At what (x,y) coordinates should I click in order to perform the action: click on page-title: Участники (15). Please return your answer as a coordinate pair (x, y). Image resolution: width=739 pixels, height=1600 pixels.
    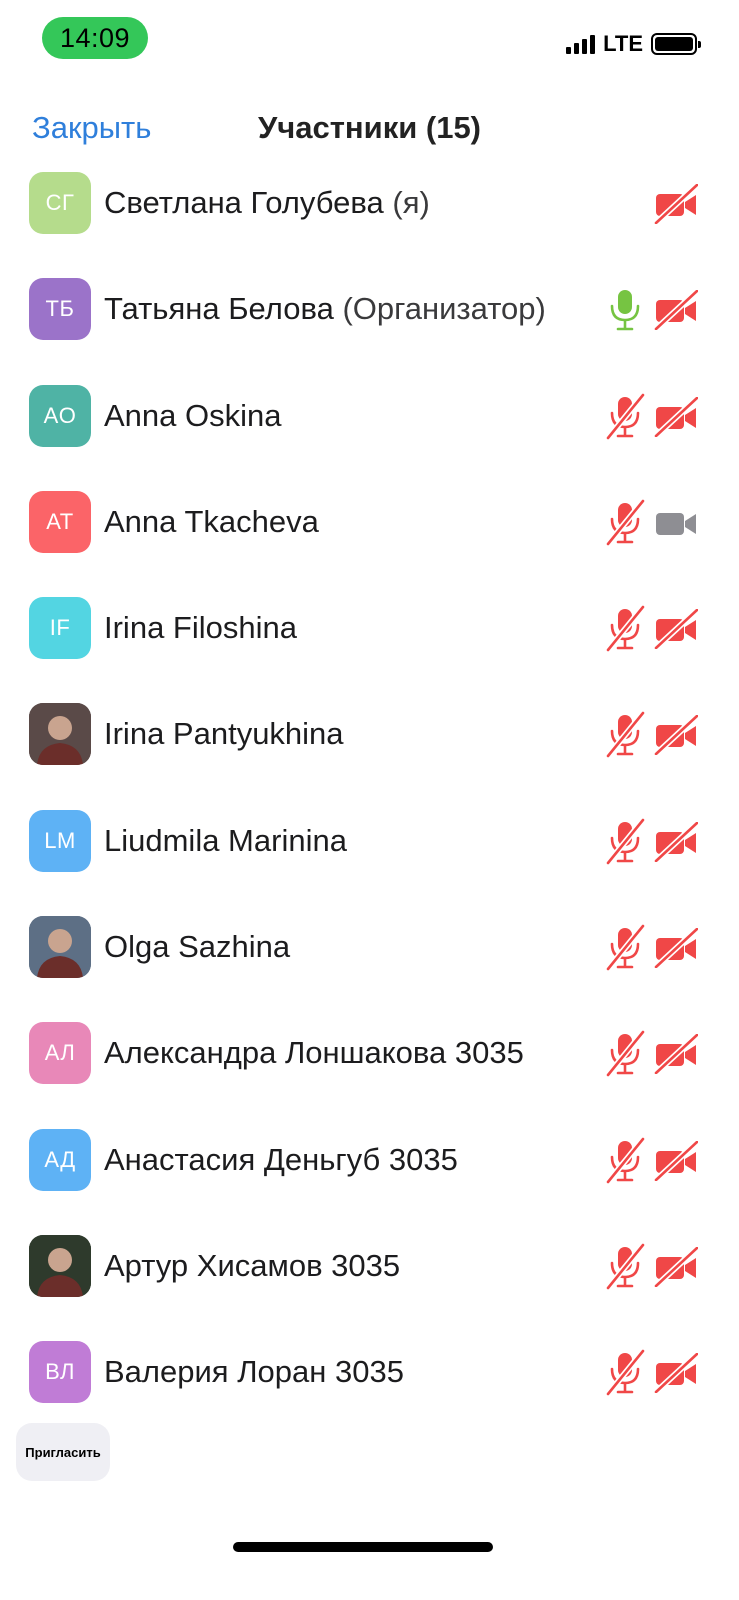
    Looking at the image, I should click on (369, 127).